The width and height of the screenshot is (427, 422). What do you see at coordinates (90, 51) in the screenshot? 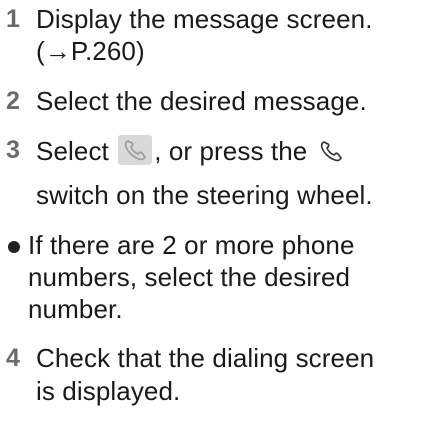
I see `page-reference: (→P.260)` at bounding box center [90, 51].